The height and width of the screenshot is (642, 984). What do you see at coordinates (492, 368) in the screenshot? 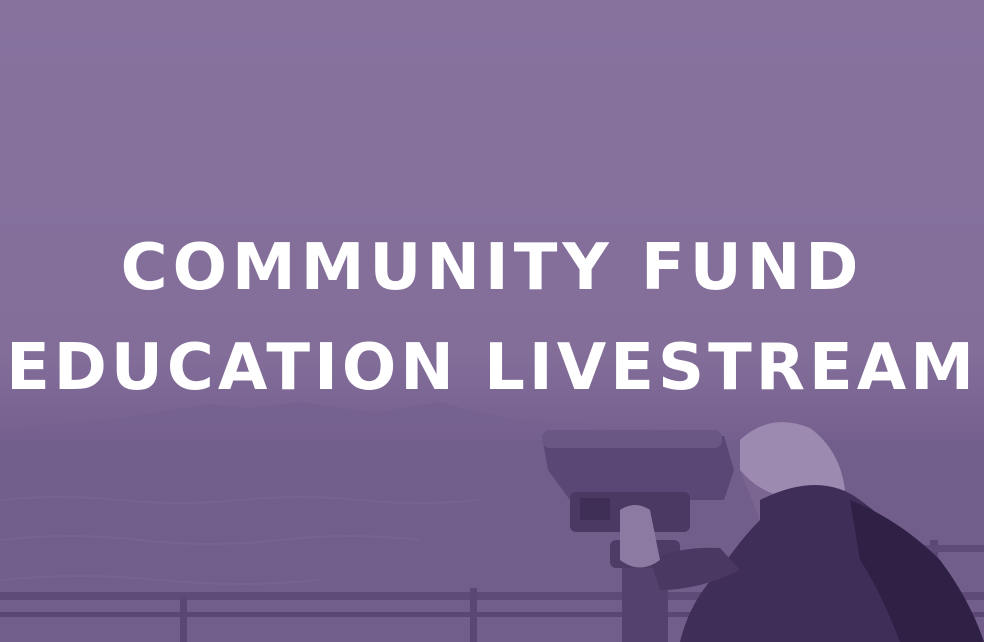
I see `title-line-2: EDUCATION LIVESTREAM` at bounding box center [492, 368].